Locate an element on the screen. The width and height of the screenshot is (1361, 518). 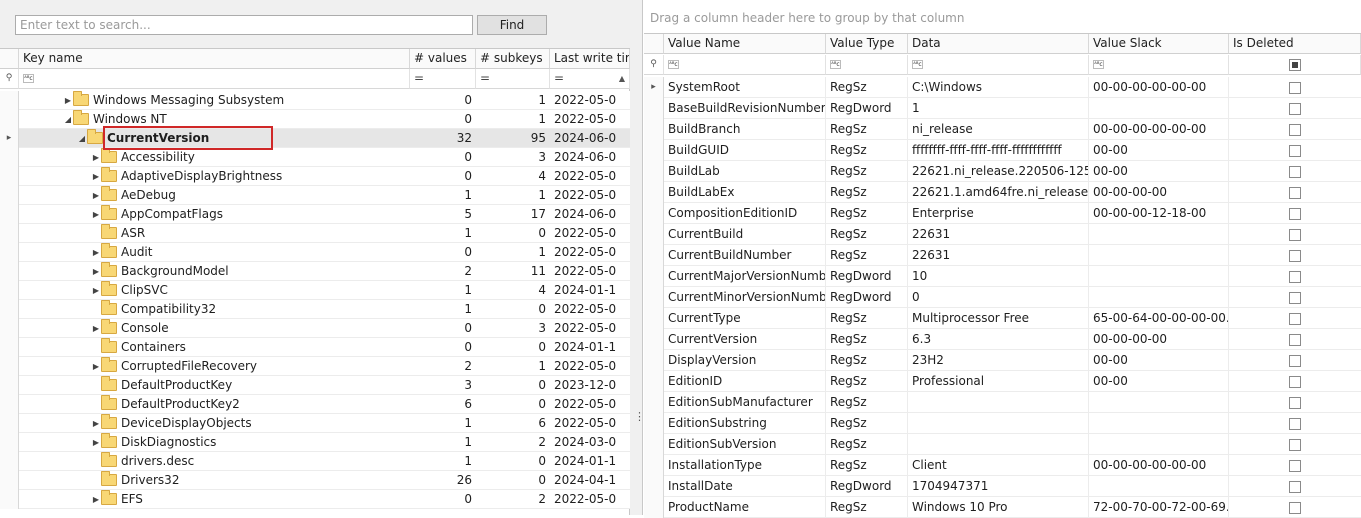
tree-key-cell: ▶ DiskDiagnostics is located at coordinates (214, 442).